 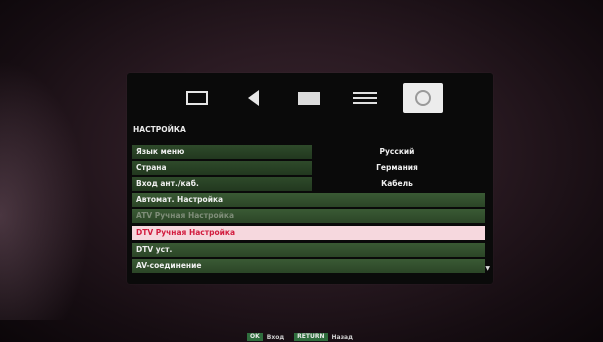 I want to click on menu-item-dtv-settings: DTV уст., so click(x=308, y=250).